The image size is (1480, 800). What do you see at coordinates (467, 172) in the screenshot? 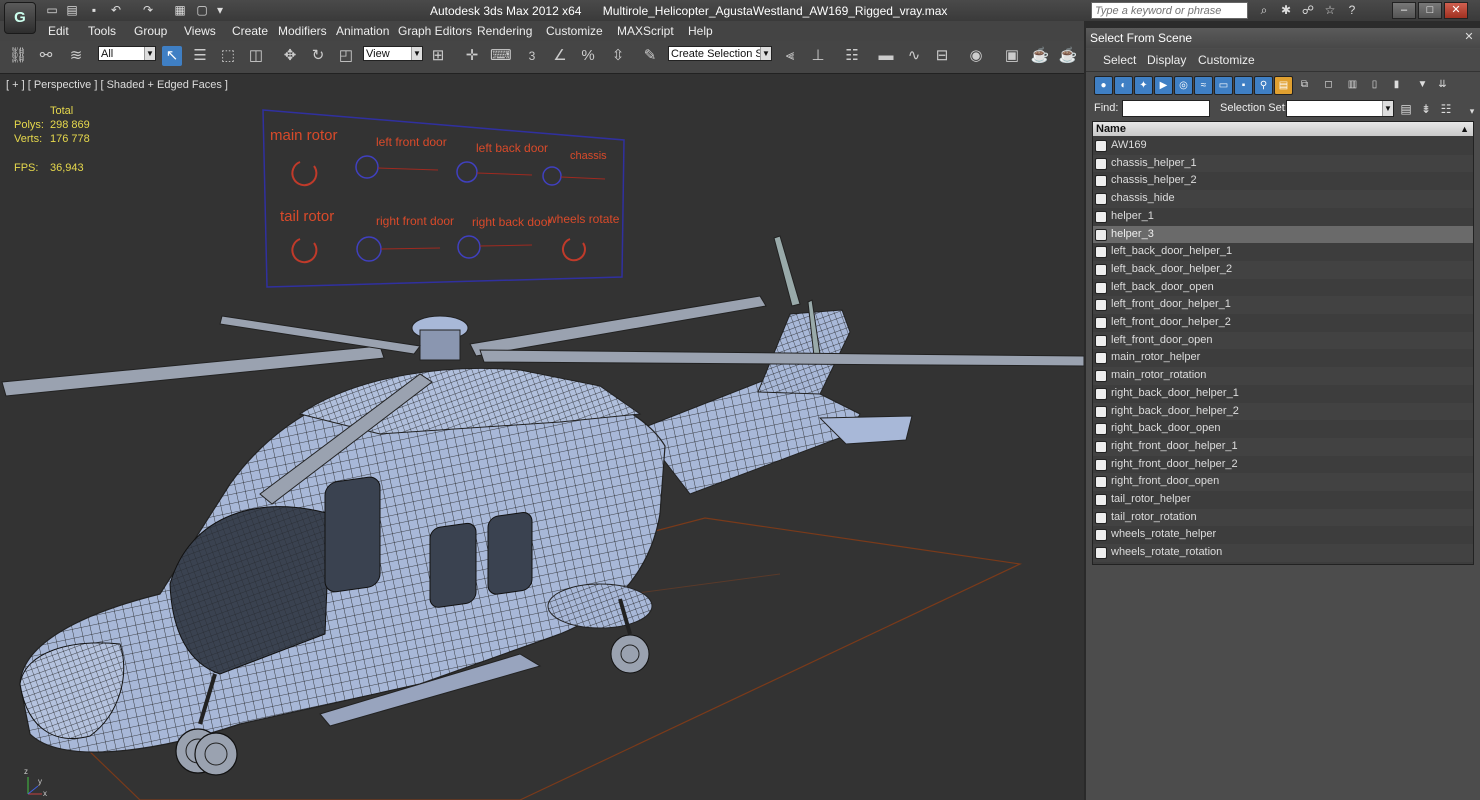
I see `left-back-door-slider` at bounding box center [467, 172].